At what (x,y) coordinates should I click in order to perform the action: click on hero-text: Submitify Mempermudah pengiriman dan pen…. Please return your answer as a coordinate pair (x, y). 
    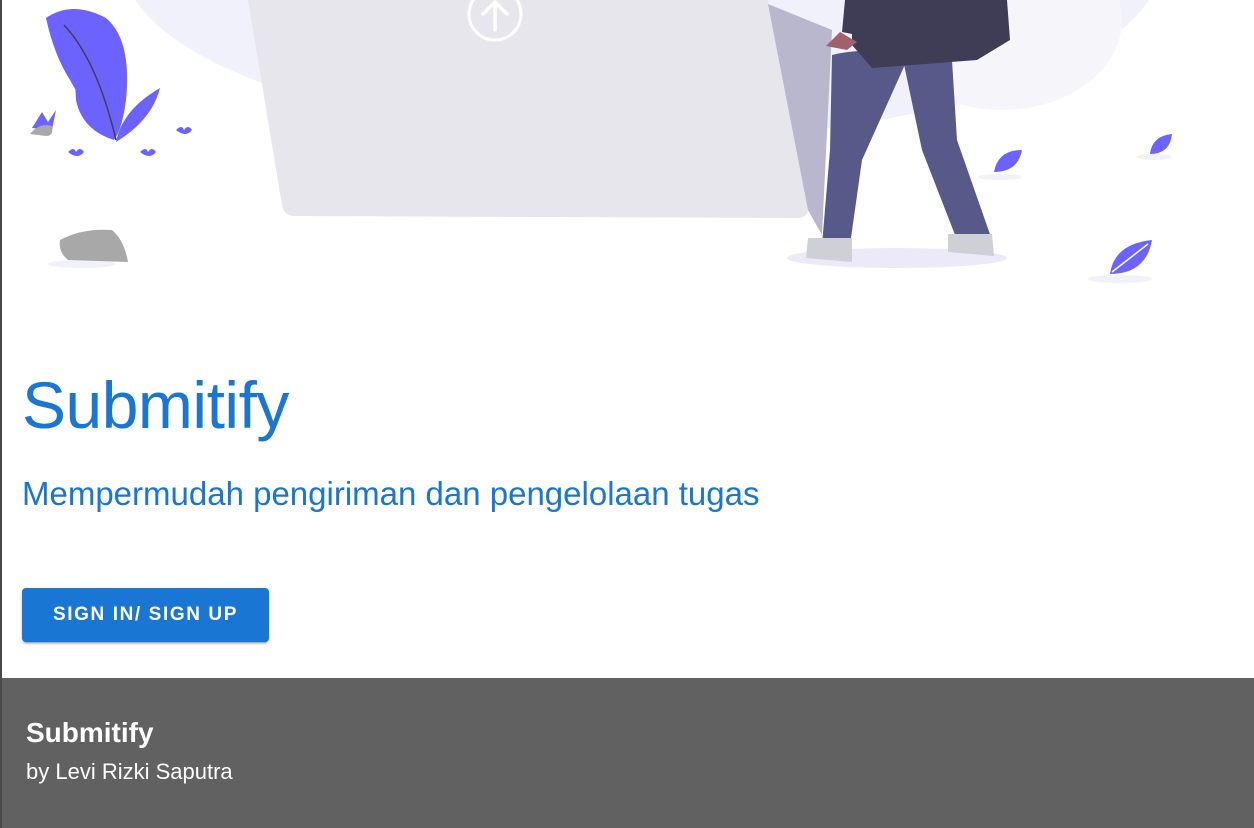
    Looking at the image, I should click on (391, 440).